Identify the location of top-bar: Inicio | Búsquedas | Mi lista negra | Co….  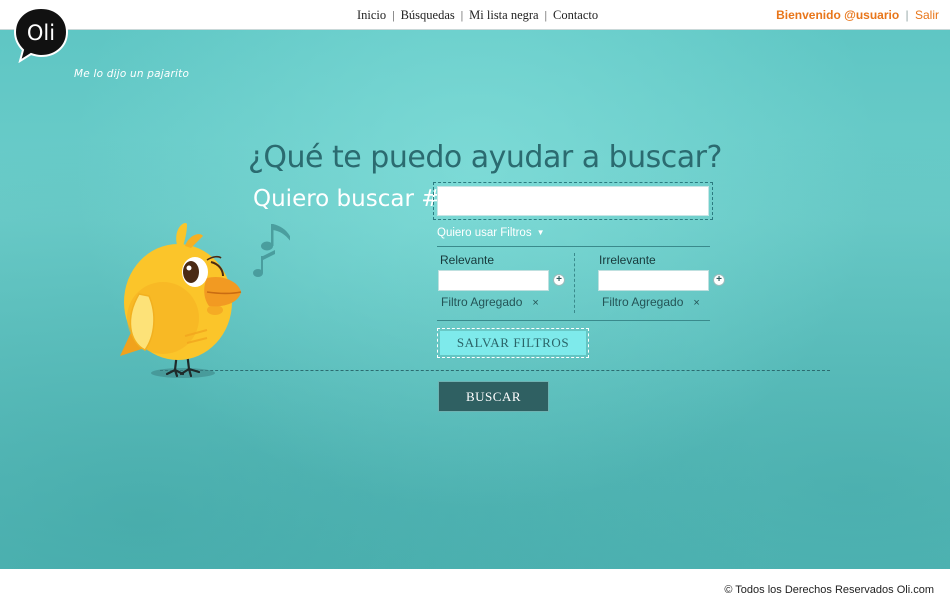
(475, 15).